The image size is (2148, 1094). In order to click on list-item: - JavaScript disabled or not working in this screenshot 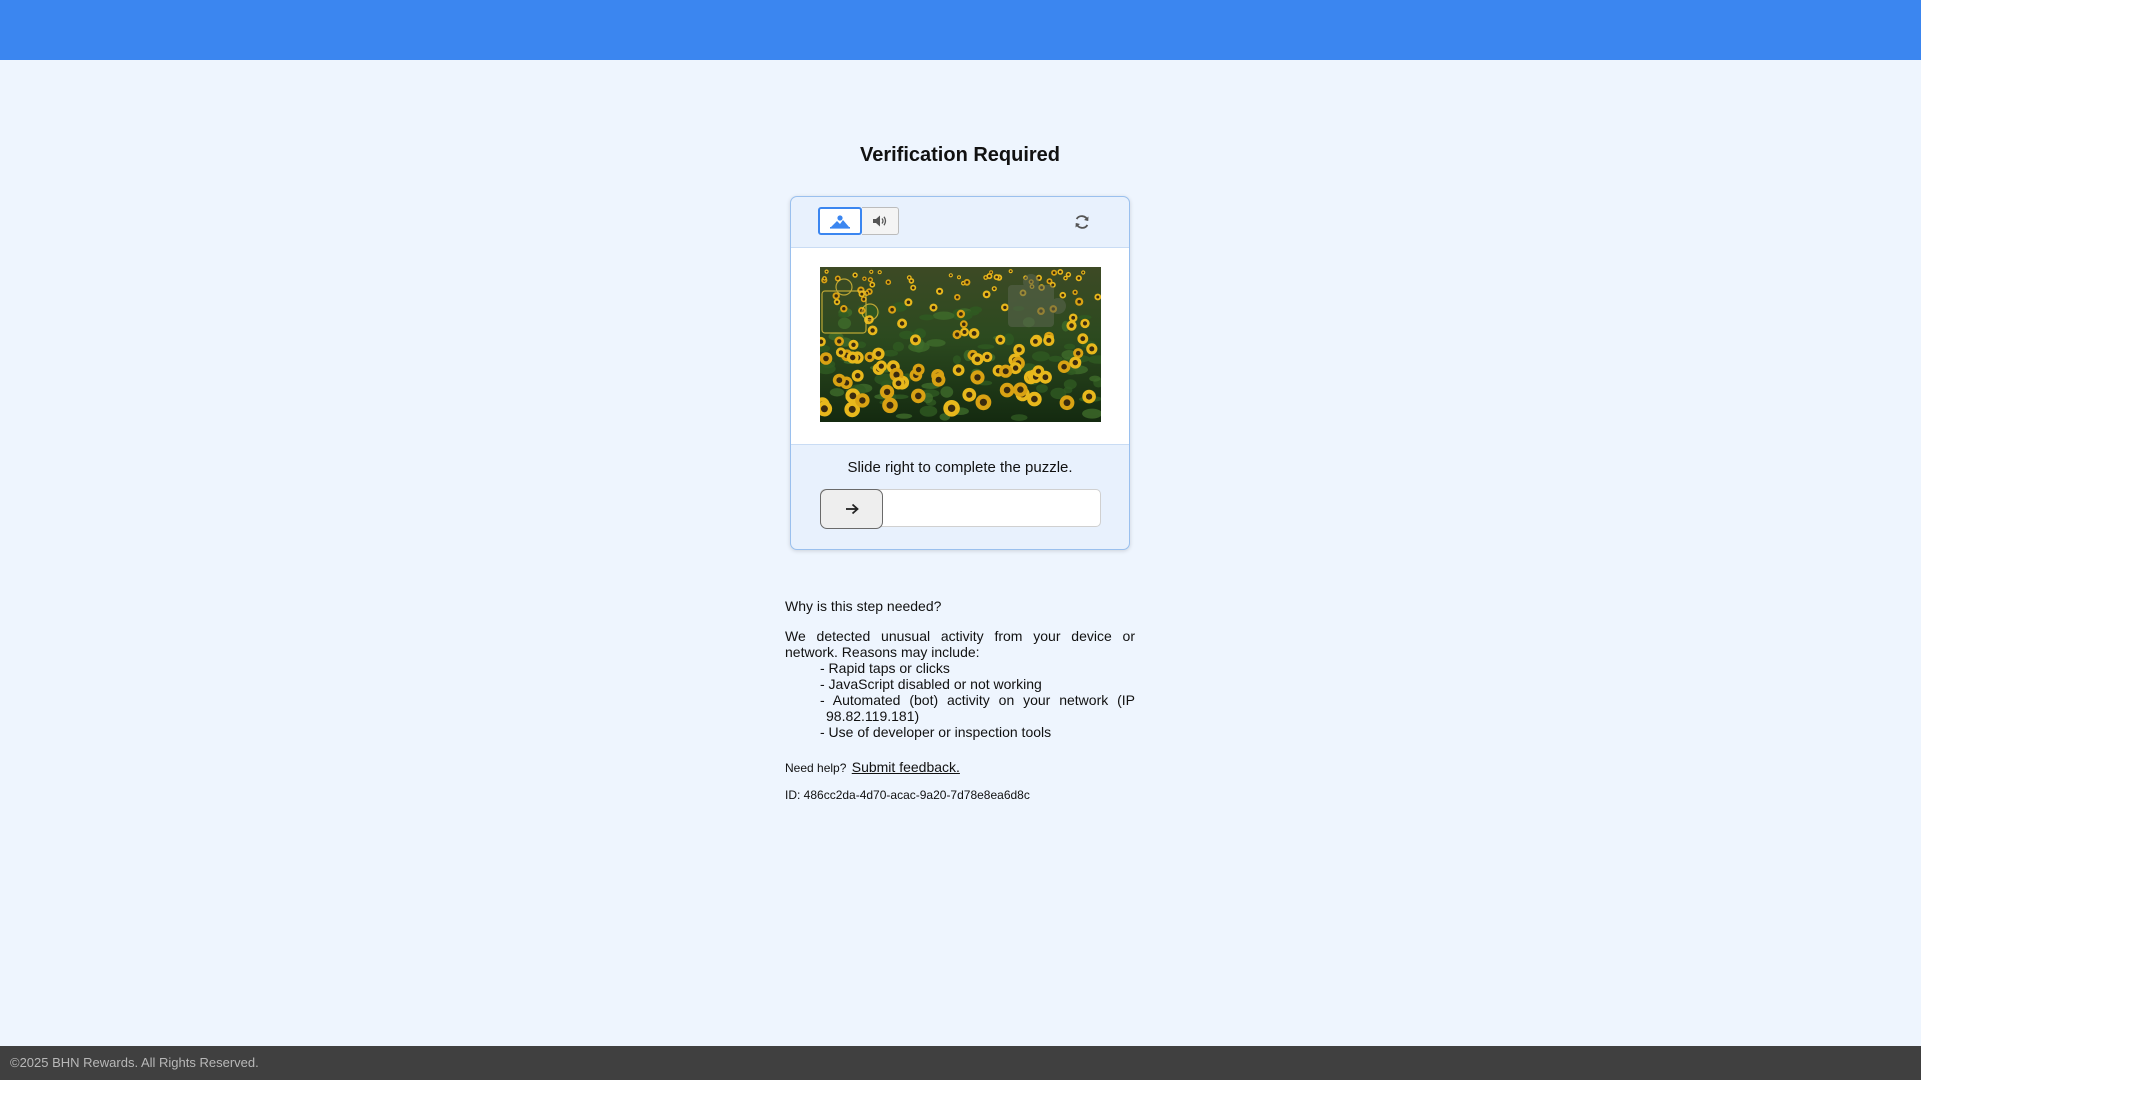, I will do `click(931, 684)`.